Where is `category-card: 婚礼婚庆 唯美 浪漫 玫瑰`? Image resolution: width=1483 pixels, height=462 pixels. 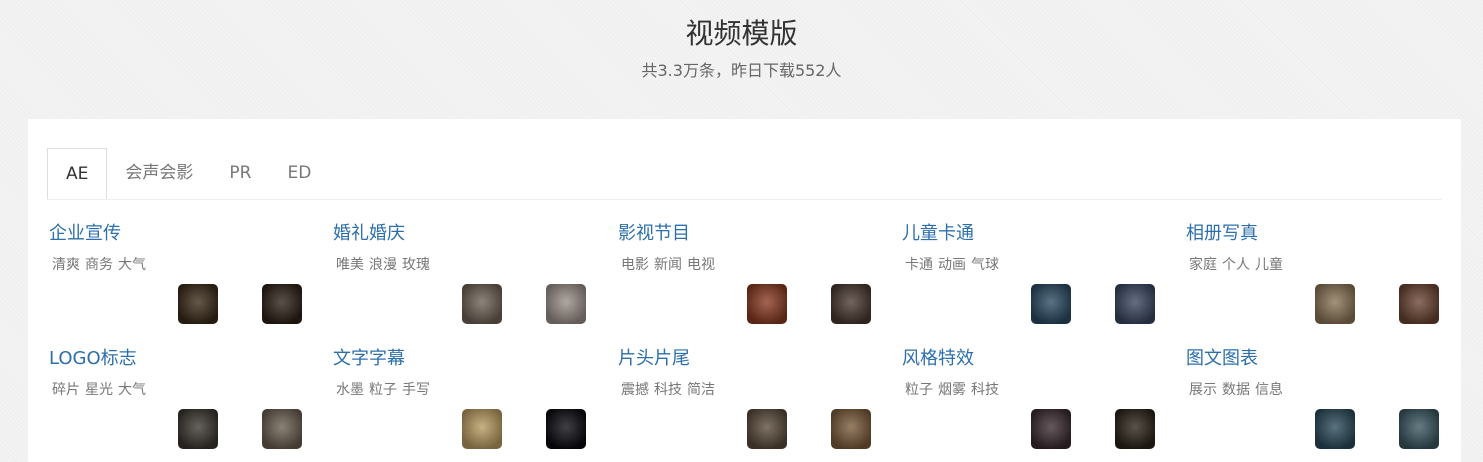 category-card: 婚礼婚庆 唯美 浪漫 玫瑰 is located at coordinates (468, 274).